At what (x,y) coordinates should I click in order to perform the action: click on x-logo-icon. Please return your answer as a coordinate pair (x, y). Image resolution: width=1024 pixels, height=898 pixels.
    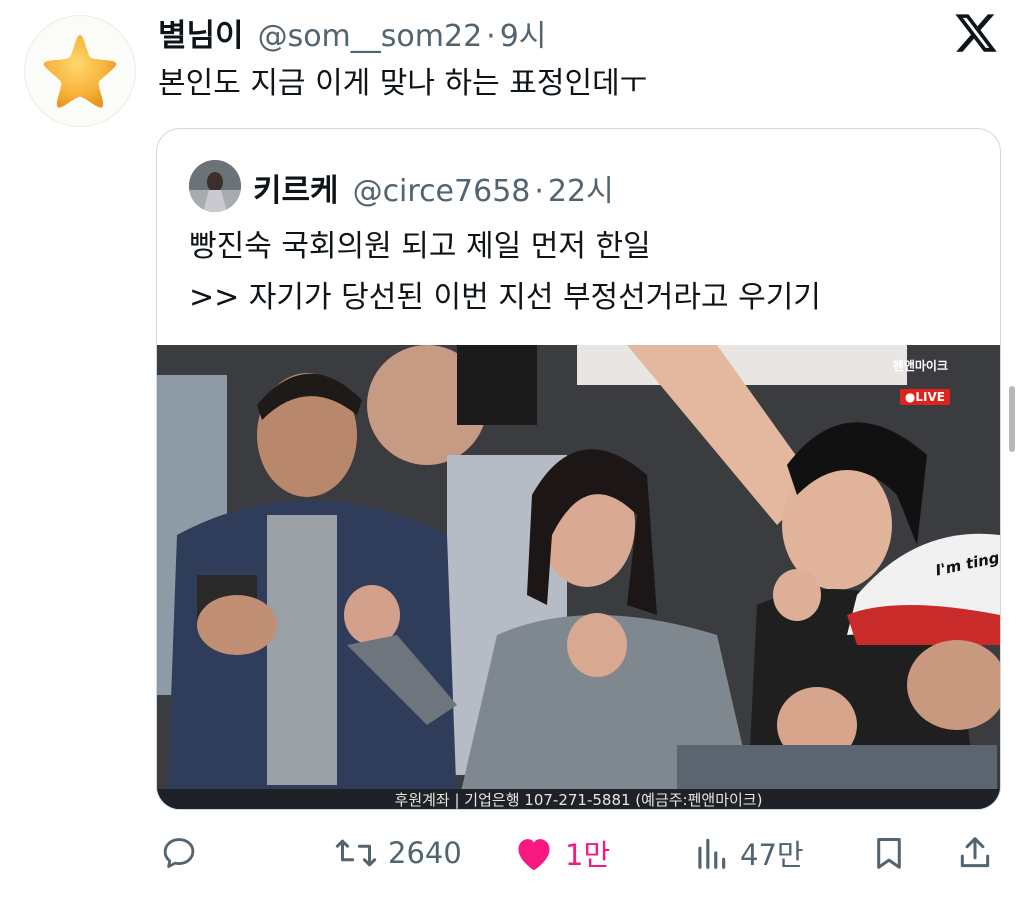
    Looking at the image, I should click on (976, 33).